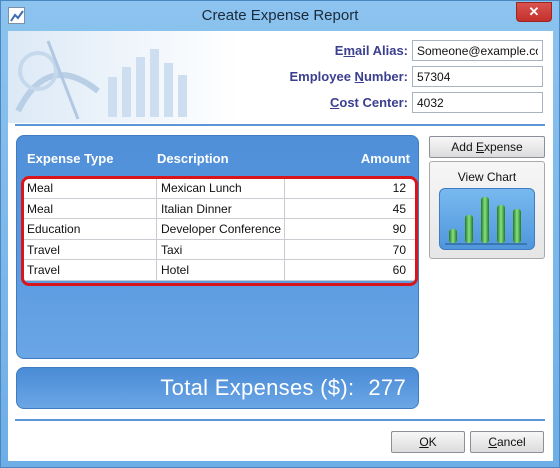  Describe the element at coordinates (534, 12) in the screenshot. I see `close-button: ✕` at that location.